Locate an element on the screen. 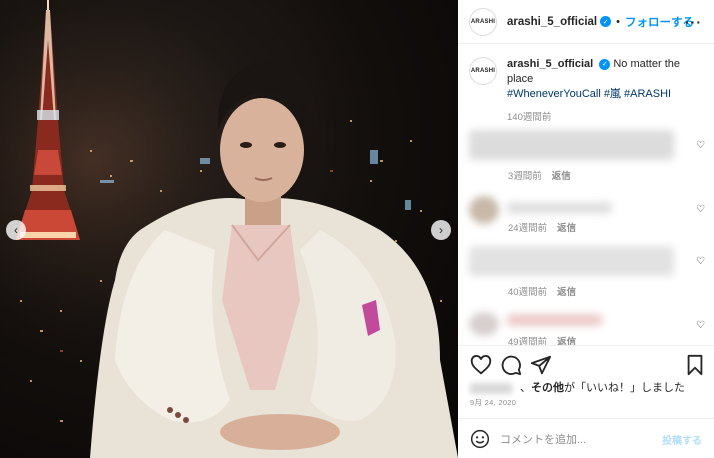 This screenshot has width=714, height=458. emoji-smile-icon is located at coordinates (480, 439).